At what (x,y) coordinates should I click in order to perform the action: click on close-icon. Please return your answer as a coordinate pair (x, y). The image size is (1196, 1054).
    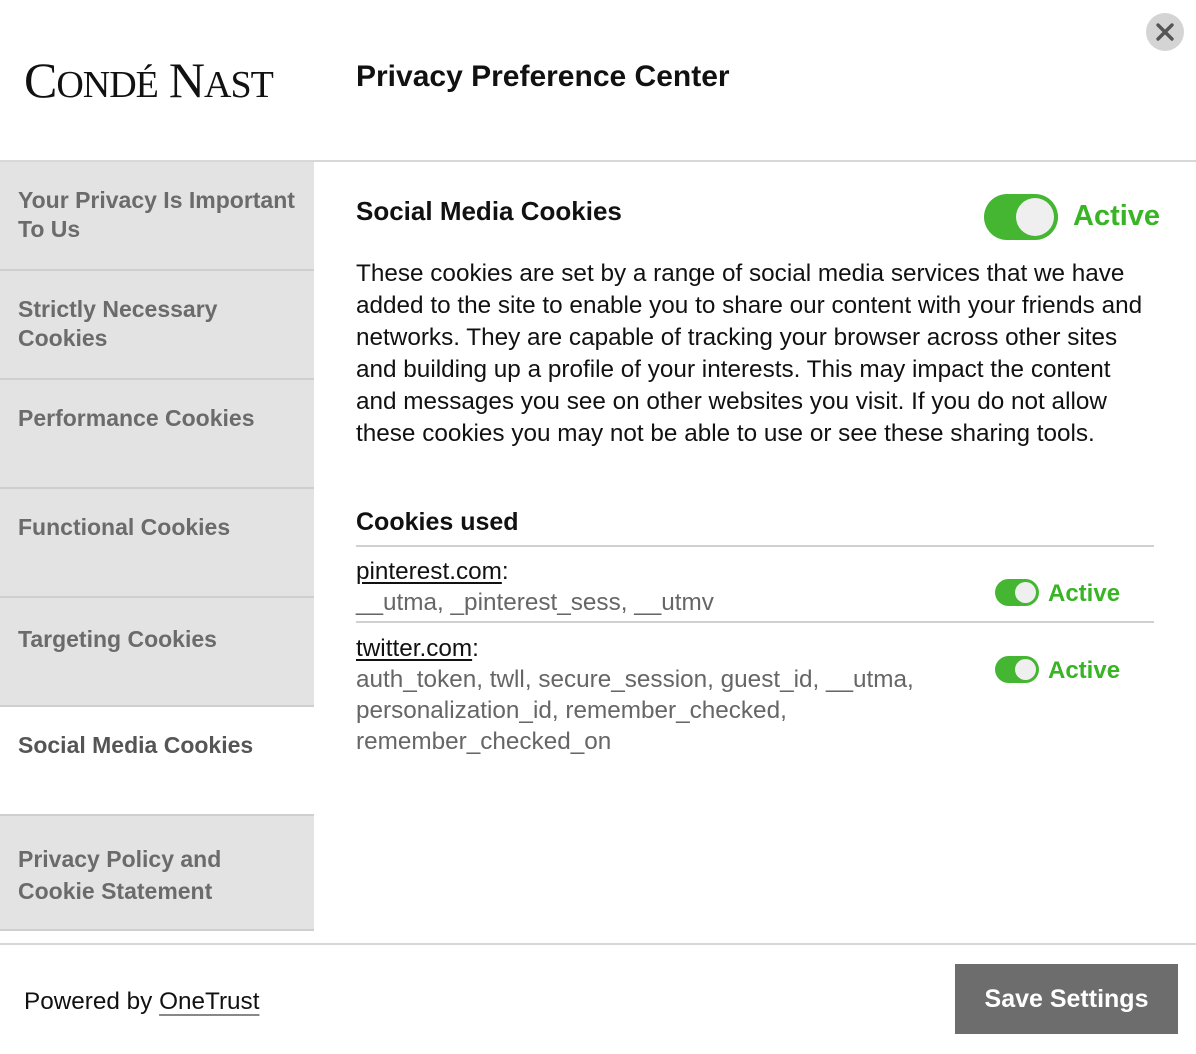
    Looking at the image, I should click on (1165, 32).